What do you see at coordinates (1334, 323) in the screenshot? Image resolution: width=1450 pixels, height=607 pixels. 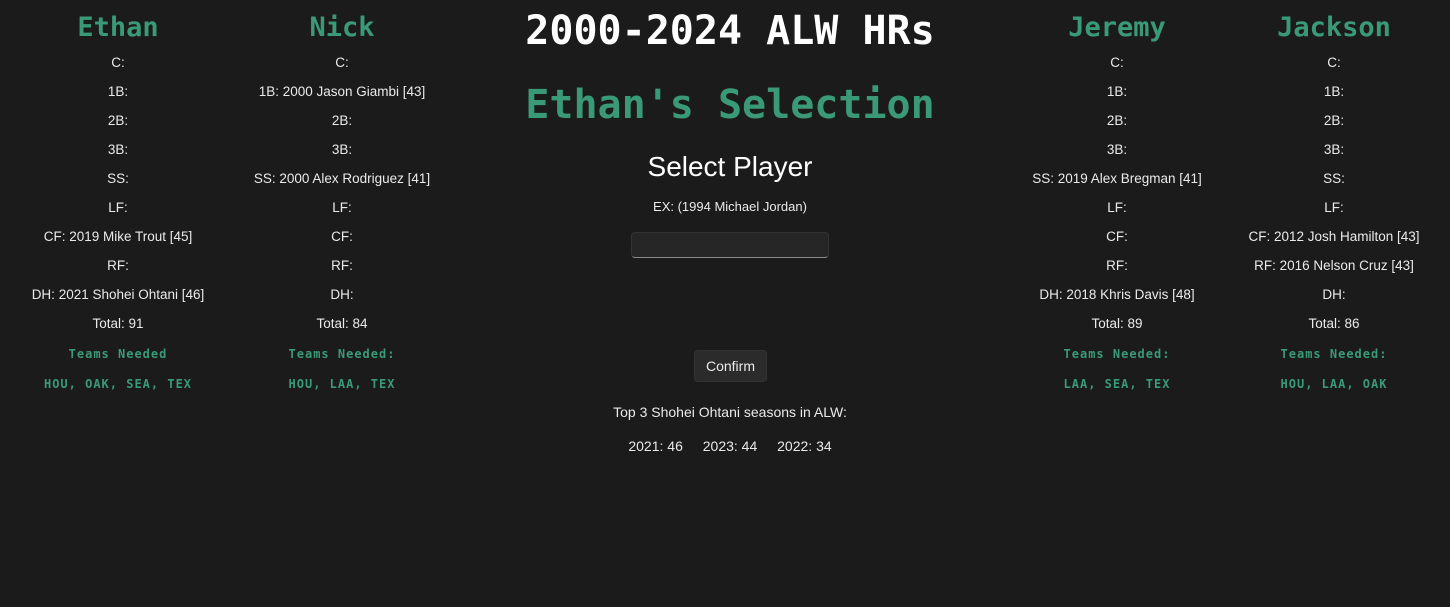 I see `total-hrs: Total: 86` at bounding box center [1334, 323].